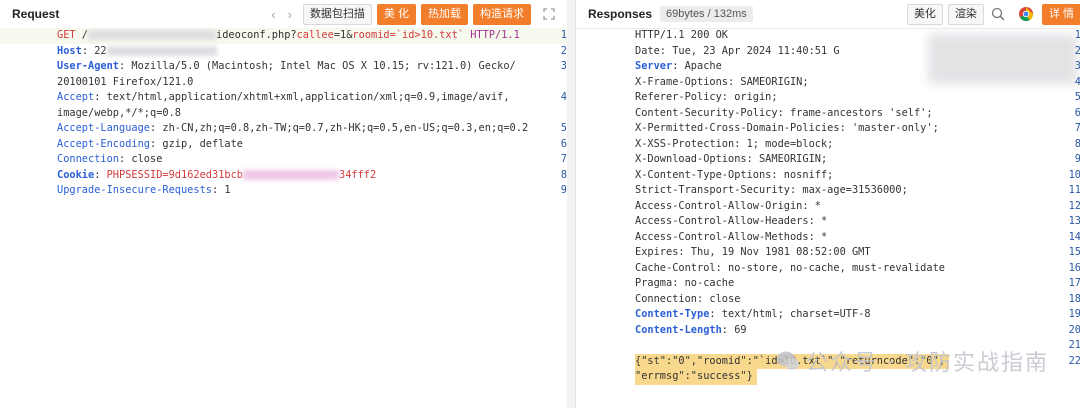  I want to click on panel-divider, so click(571, 204).